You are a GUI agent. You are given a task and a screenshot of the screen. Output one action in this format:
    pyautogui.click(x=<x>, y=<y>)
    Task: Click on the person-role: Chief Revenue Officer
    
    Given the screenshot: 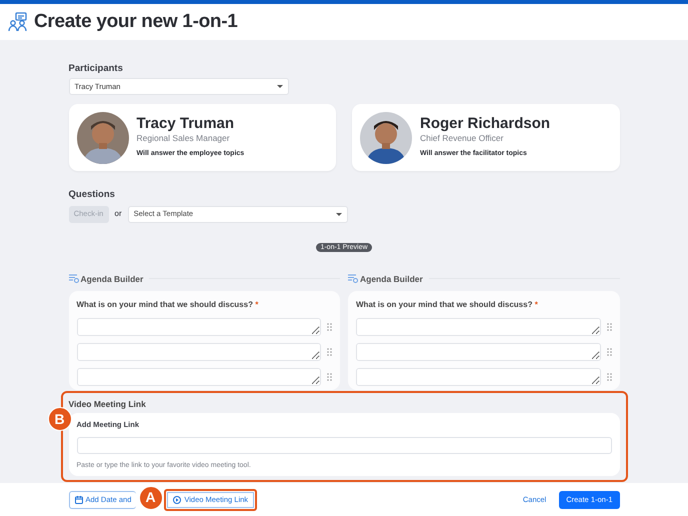 What is the action you would take?
    pyautogui.click(x=462, y=139)
    